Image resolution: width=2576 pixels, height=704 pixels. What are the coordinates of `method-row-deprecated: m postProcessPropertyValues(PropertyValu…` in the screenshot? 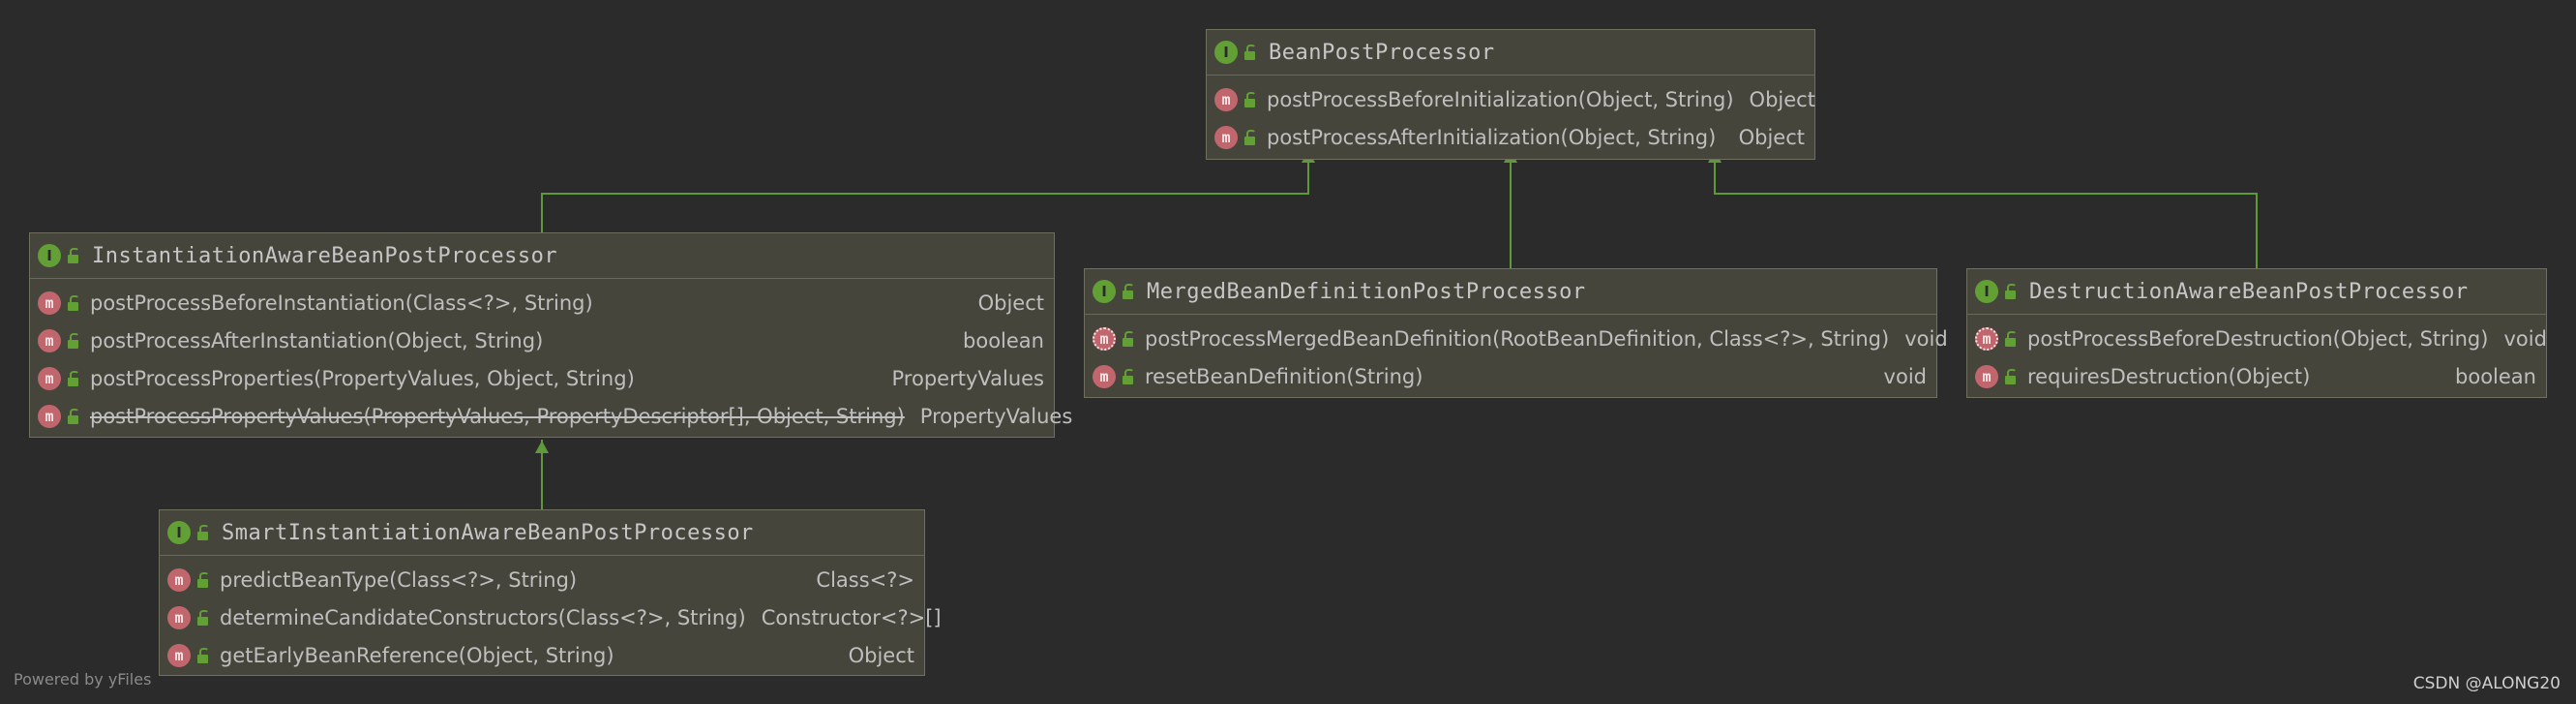 It's located at (551, 416).